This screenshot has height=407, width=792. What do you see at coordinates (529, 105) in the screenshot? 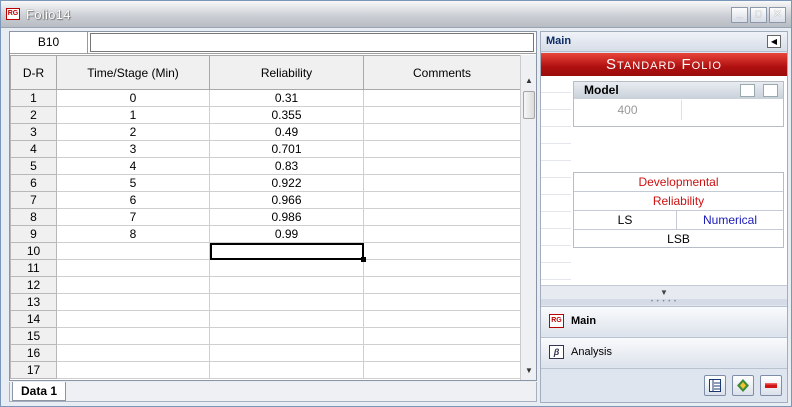
I see `scroll-thumb` at bounding box center [529, 105].